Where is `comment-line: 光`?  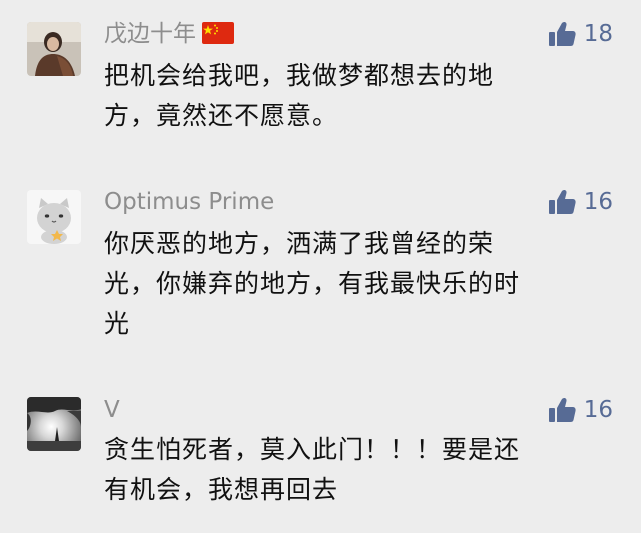
comment-line: 光 is located at coordinates (117, 323).